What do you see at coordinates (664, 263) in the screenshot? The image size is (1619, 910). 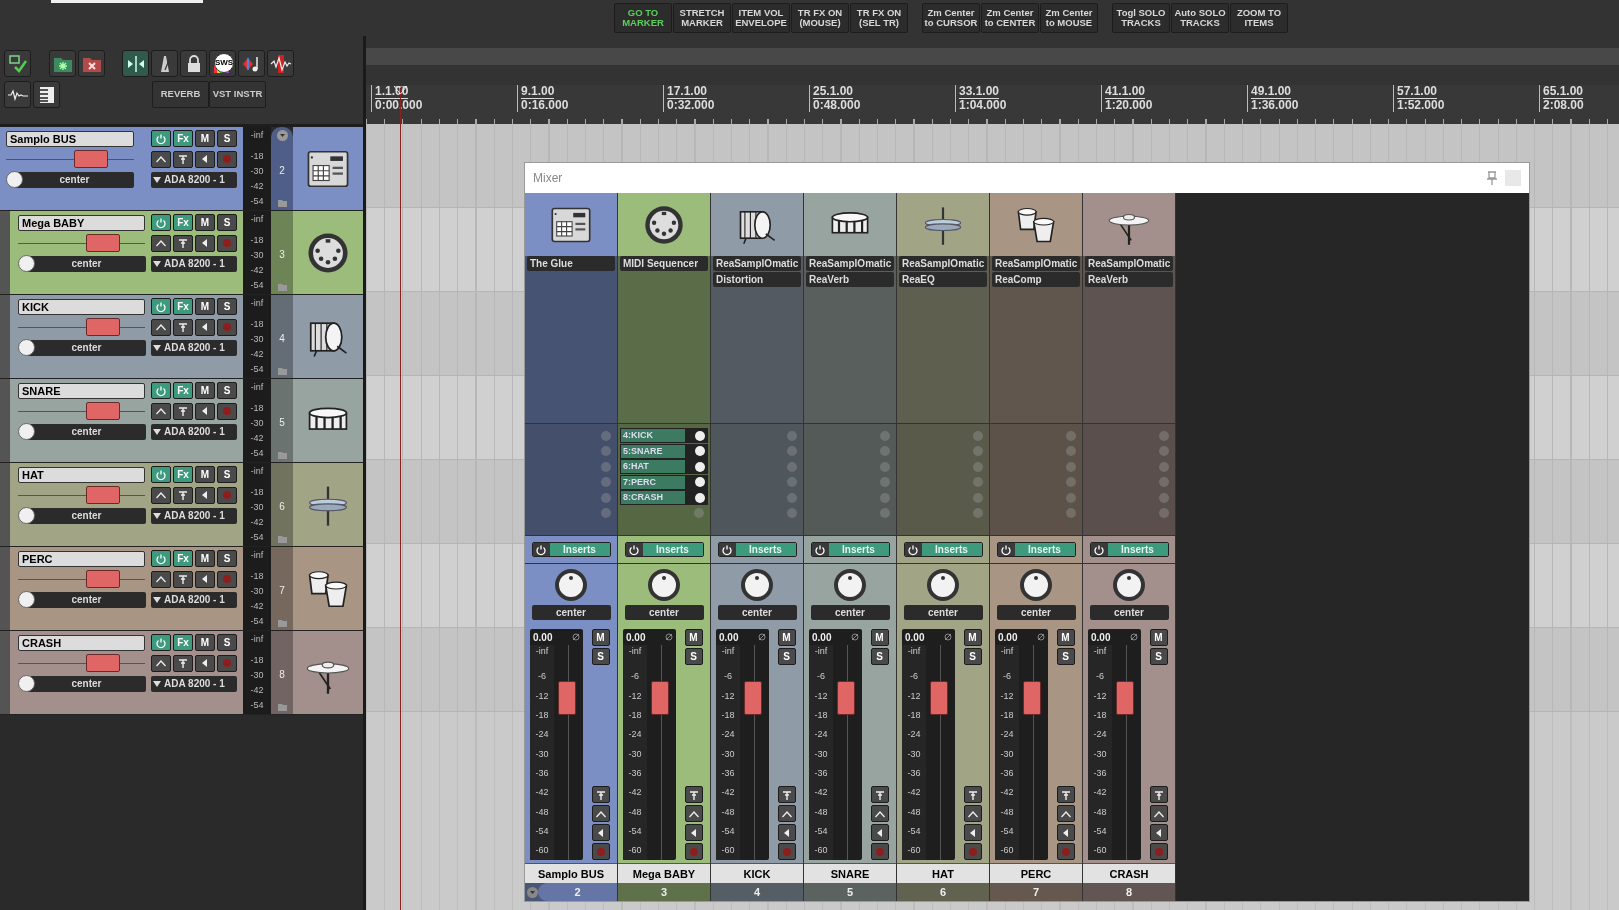 I see `fx-slot: MIDI Sequencer` at bounding box center [664, 263].